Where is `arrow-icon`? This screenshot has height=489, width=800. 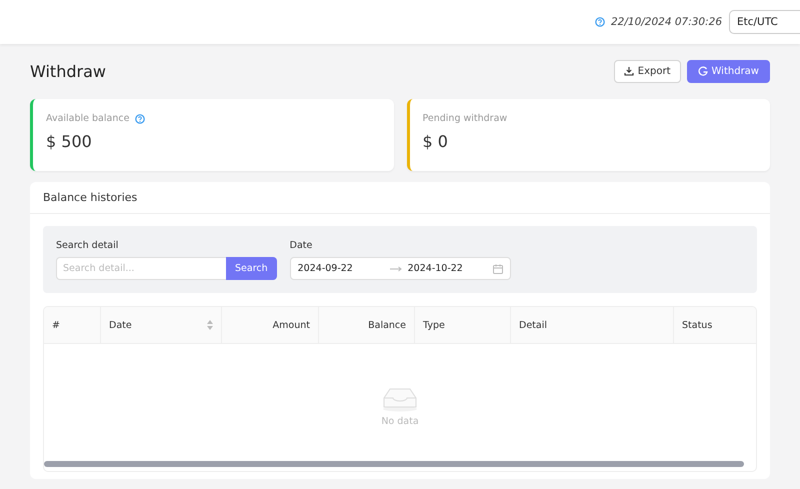 arrow-icon is located at coordinates (396, 269).